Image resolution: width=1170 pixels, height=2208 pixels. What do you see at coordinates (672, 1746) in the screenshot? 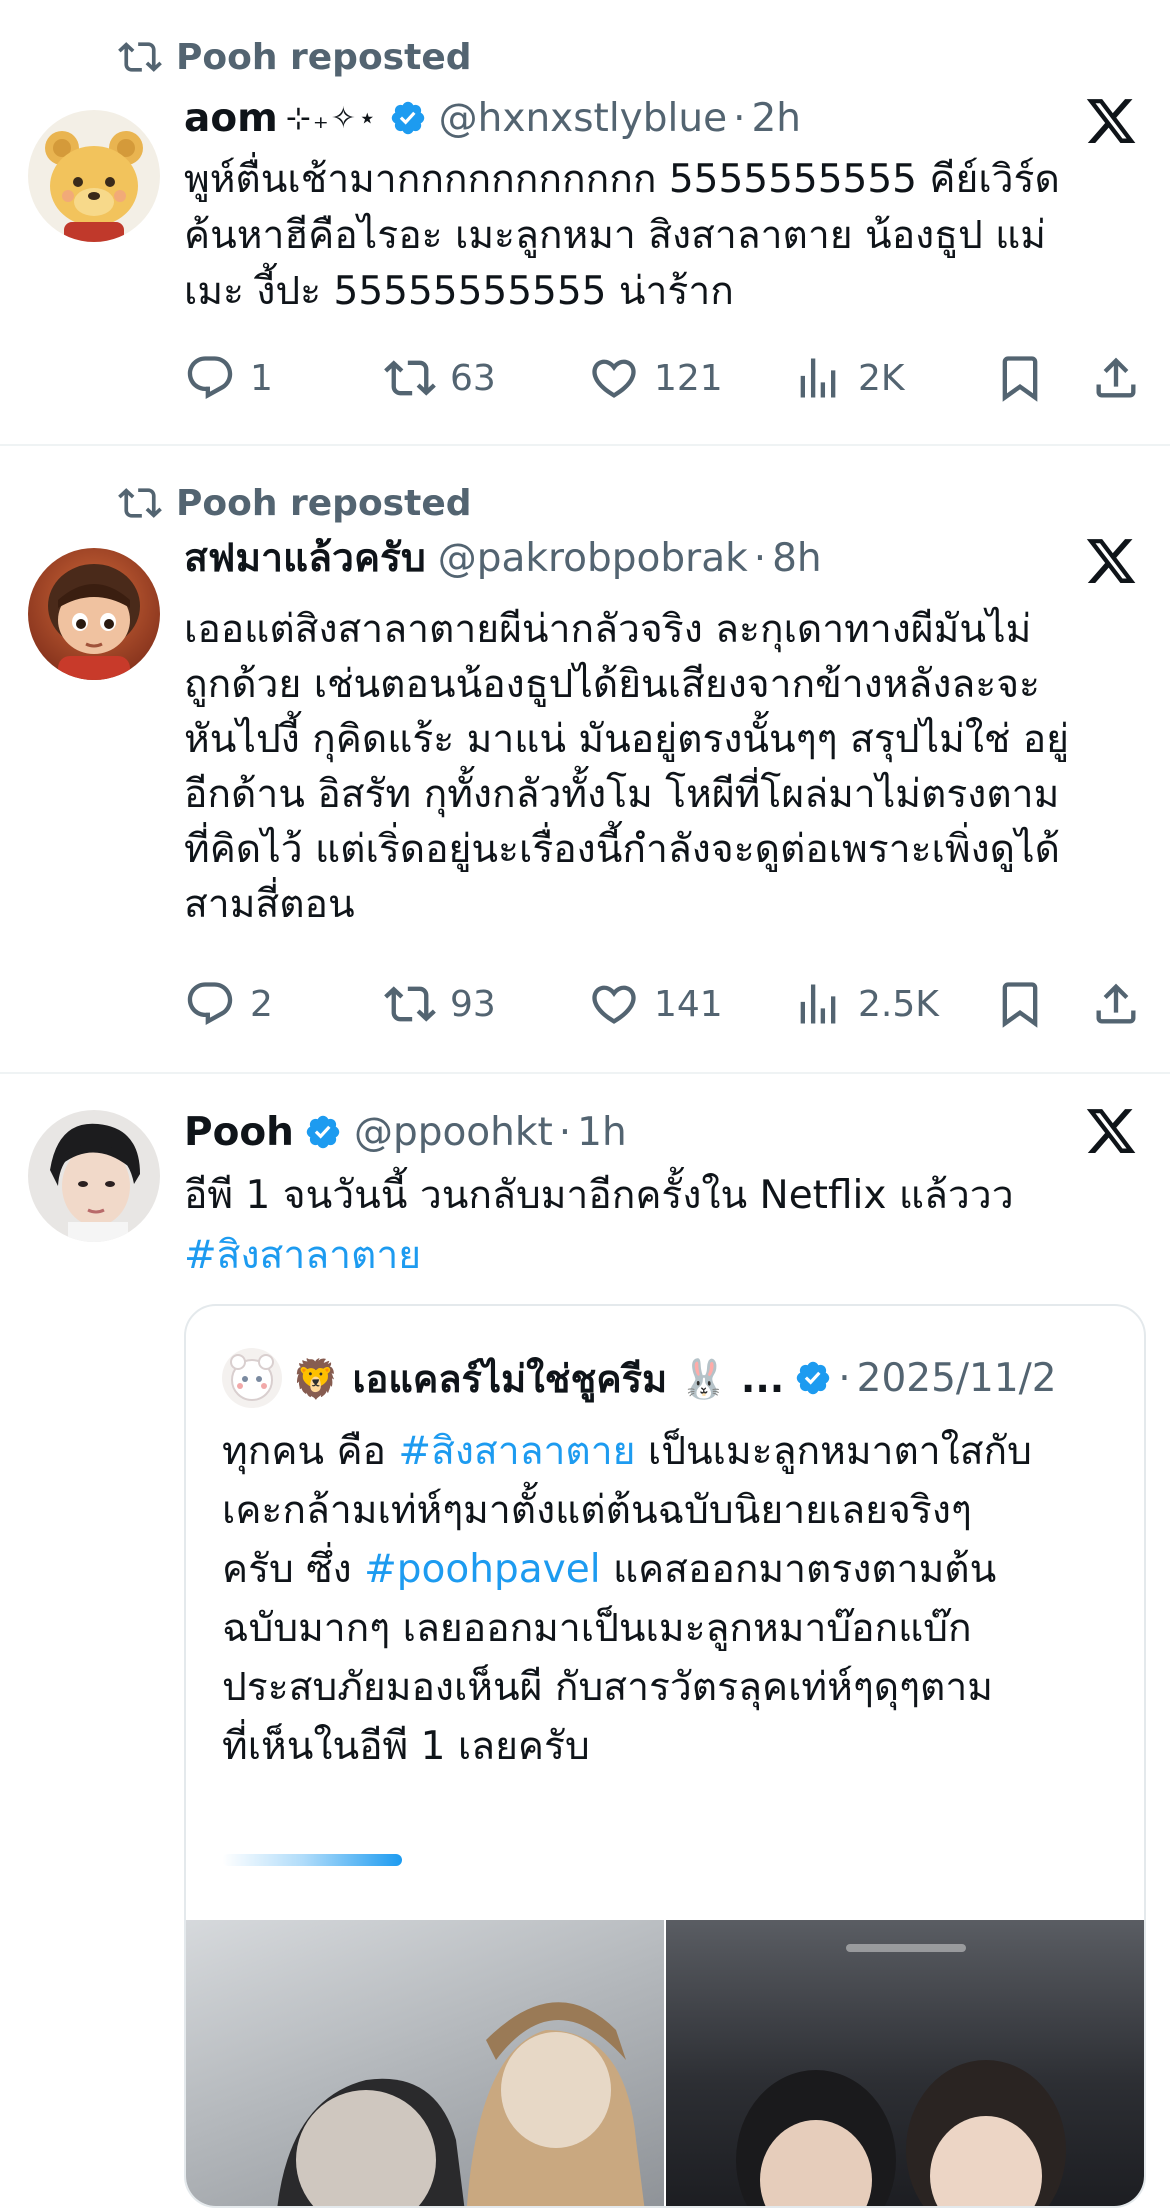
I see `quoted-text-line: ที่เห็นในอีพี 1 เลยครับ` at bounding box center [672, 1746].